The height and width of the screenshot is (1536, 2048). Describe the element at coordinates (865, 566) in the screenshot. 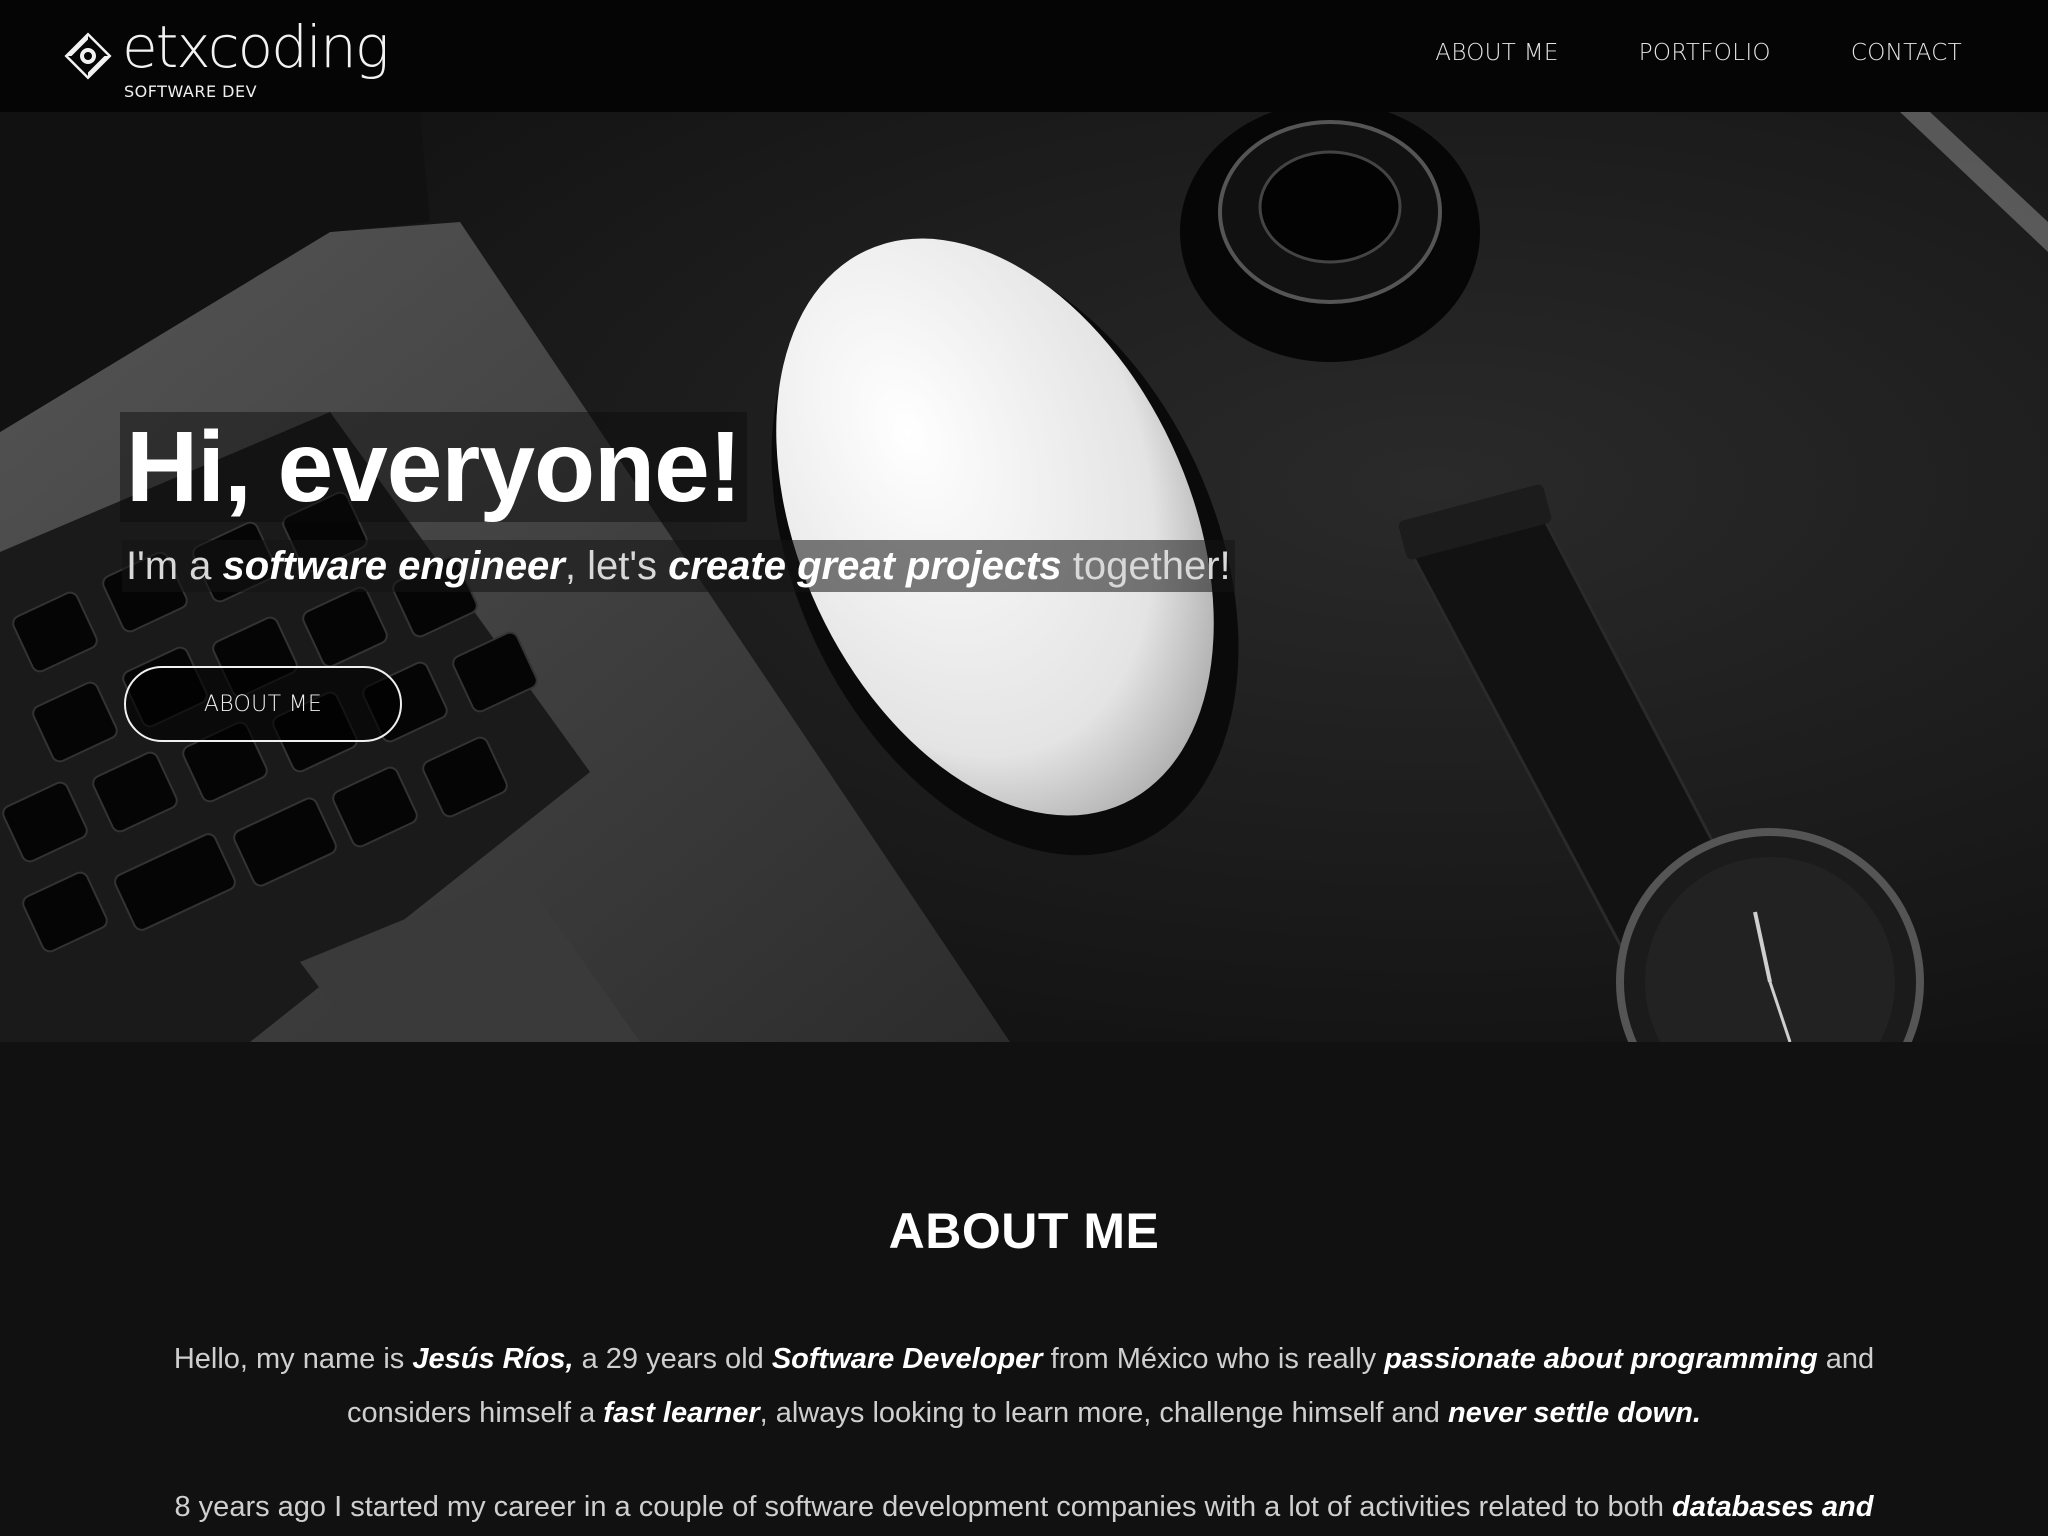

I see `hero-subtitle-emph-2: create great projects` at that location.